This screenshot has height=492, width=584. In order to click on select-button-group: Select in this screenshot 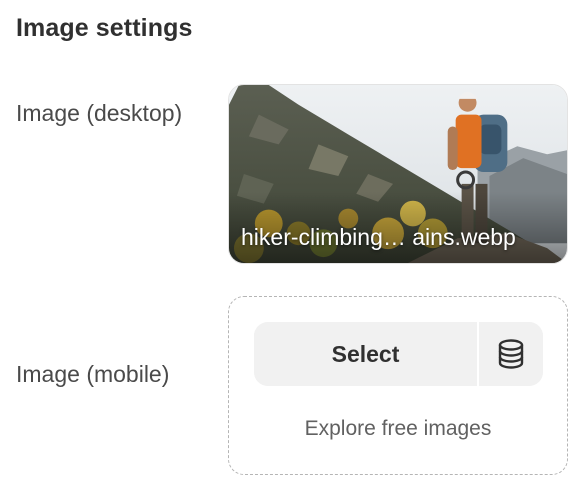, I will do `click(398, 354)`.